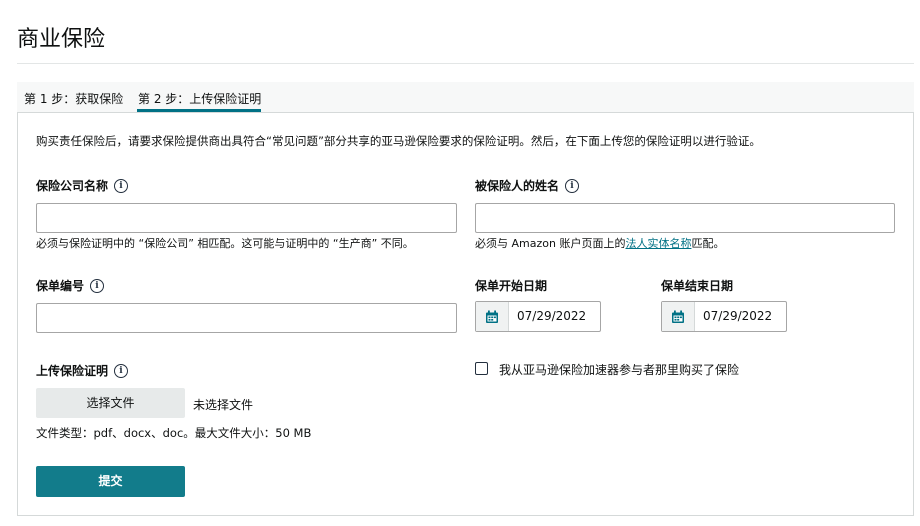 The height and width of the screenshot is (526, 920). I want to click on policy-number-label-text: 保单编号, so click(60, 286).